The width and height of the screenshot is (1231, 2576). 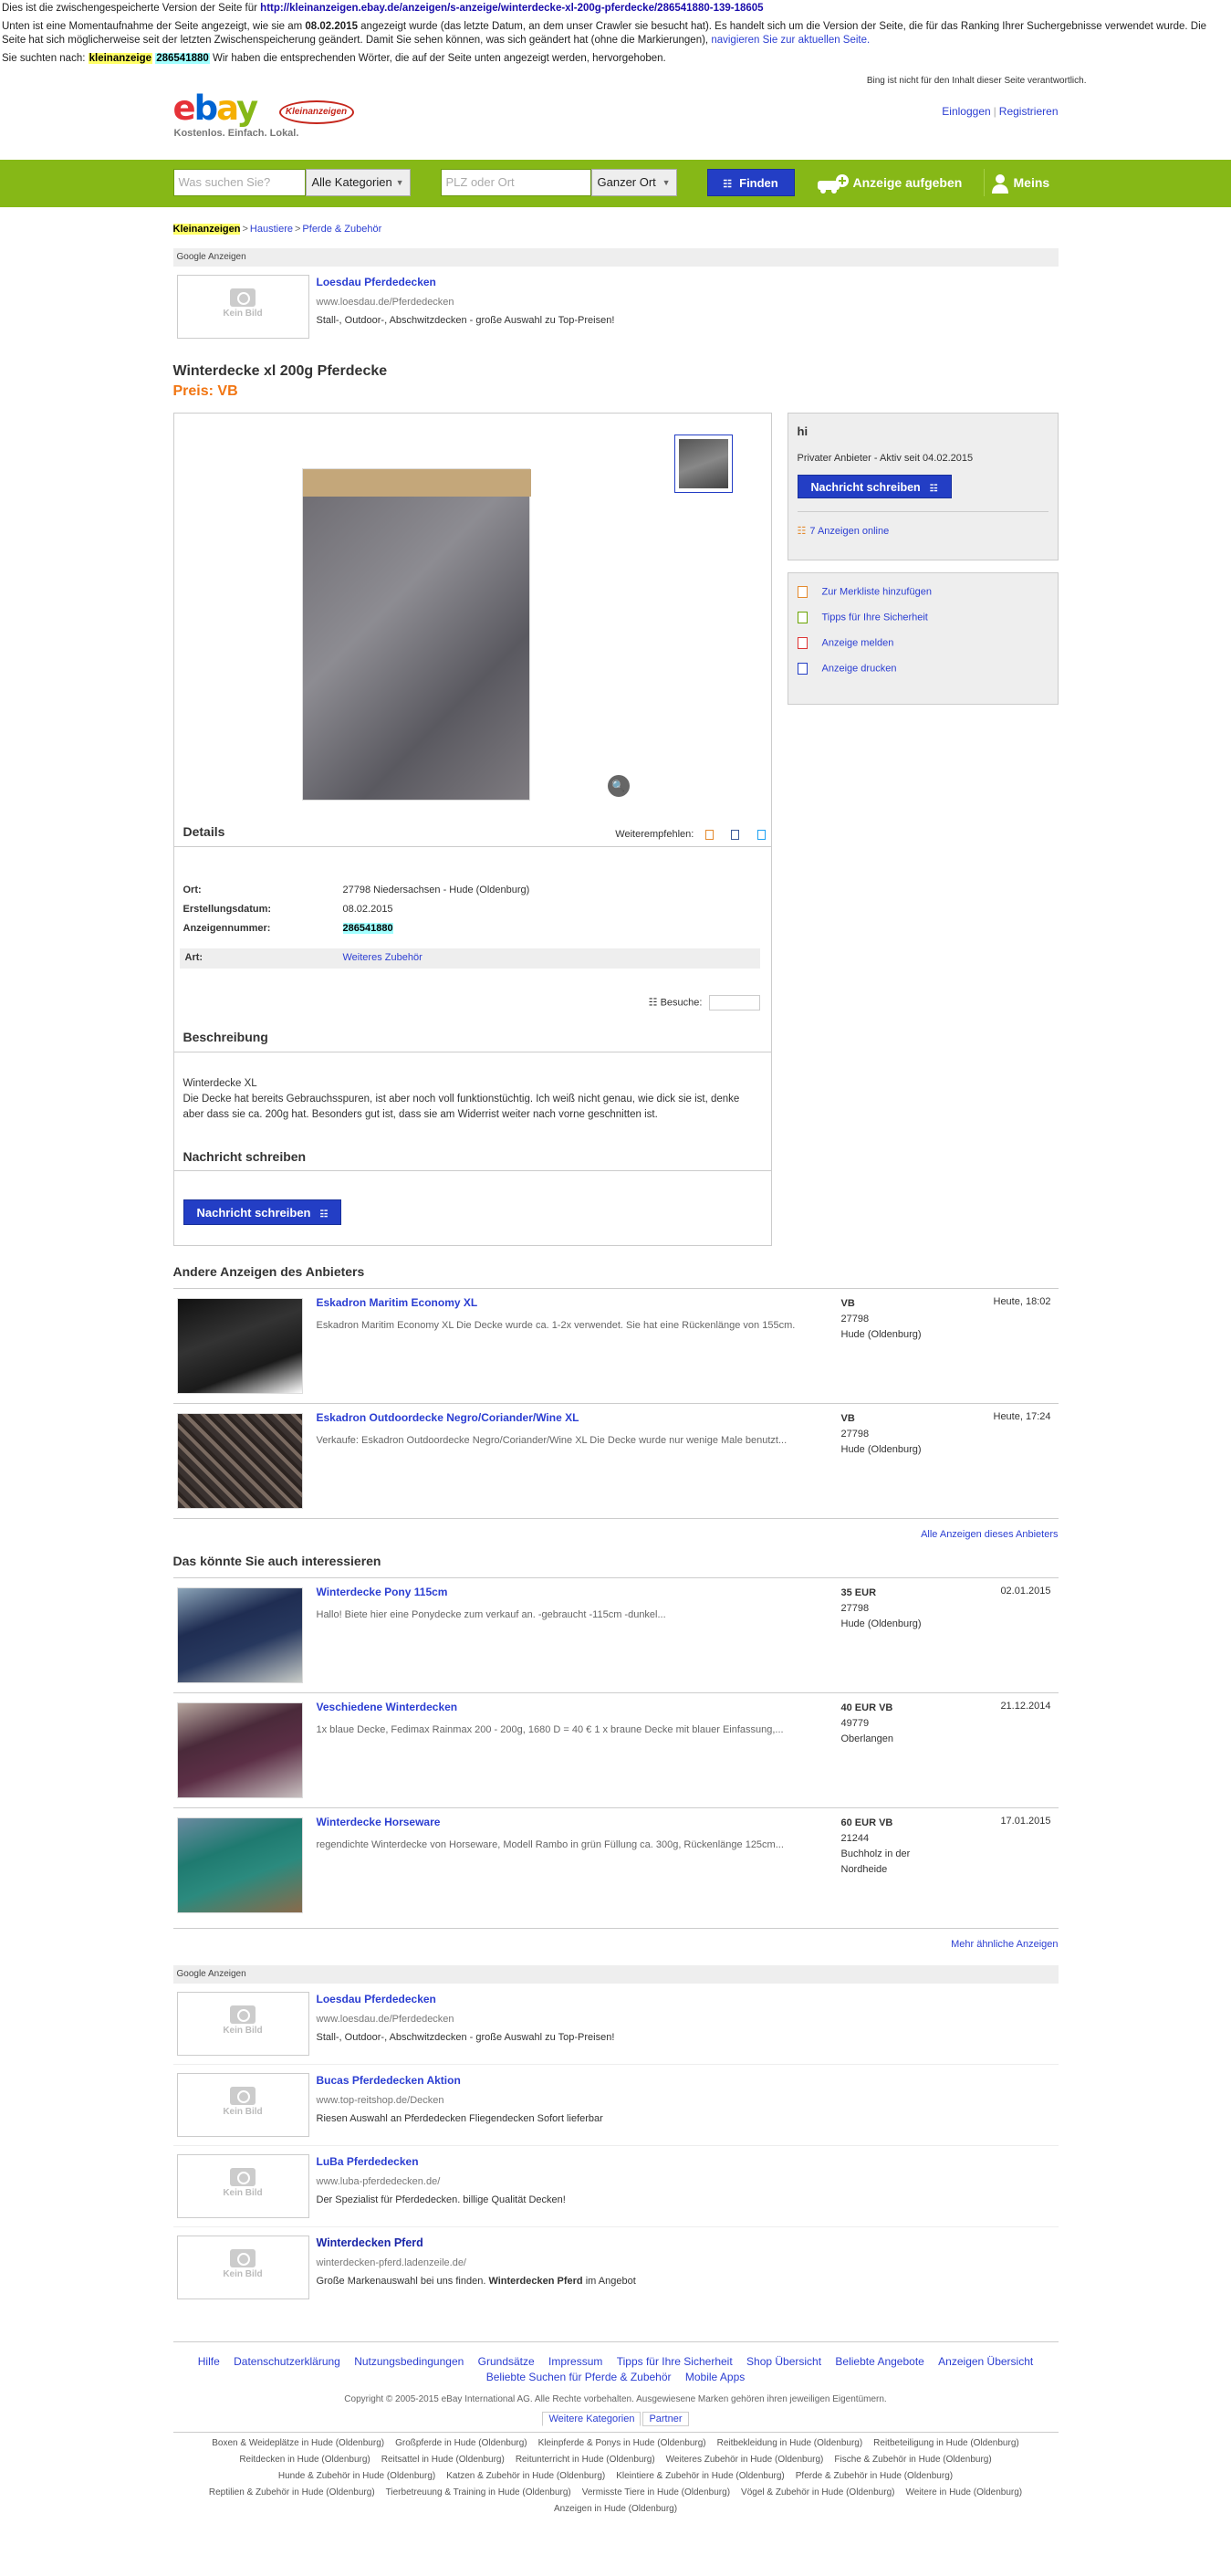 What do you see at coordinates (751, 182) in the screenshot?
I see `find-button: ☷ Finden` at bounding box center [751, 182].